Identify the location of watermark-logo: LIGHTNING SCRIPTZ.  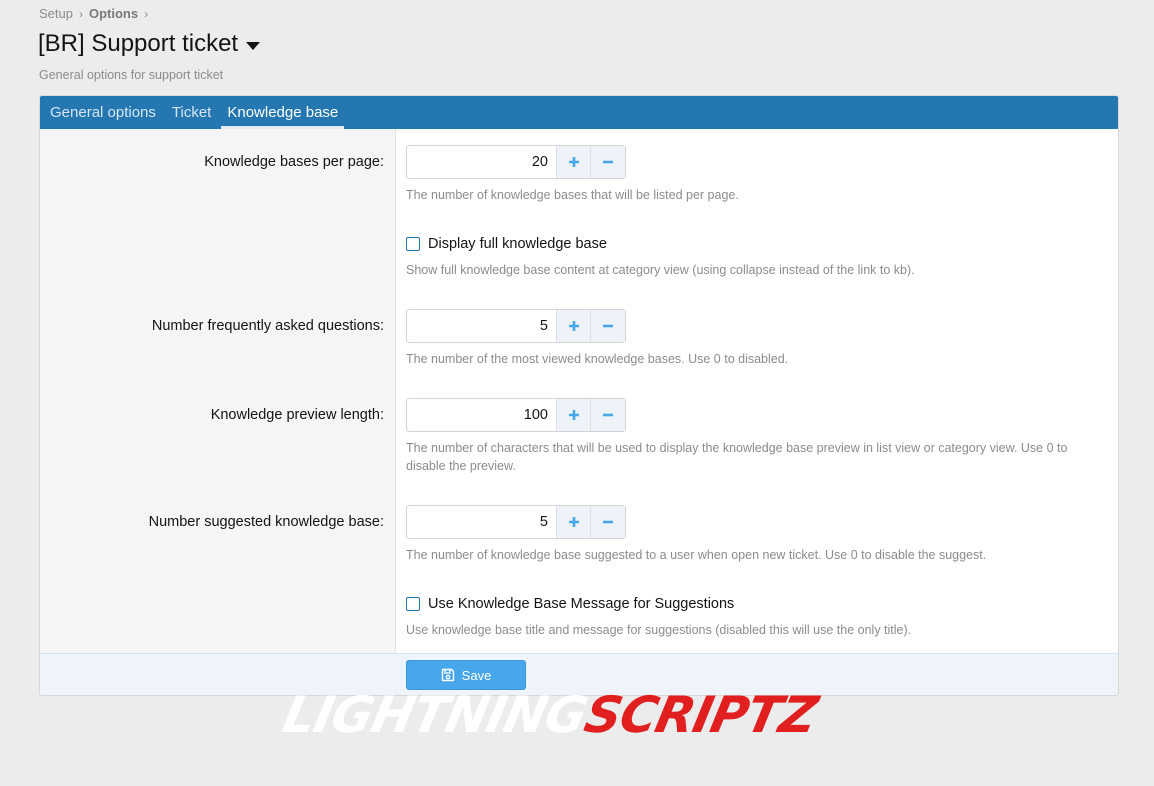
(549, 715).